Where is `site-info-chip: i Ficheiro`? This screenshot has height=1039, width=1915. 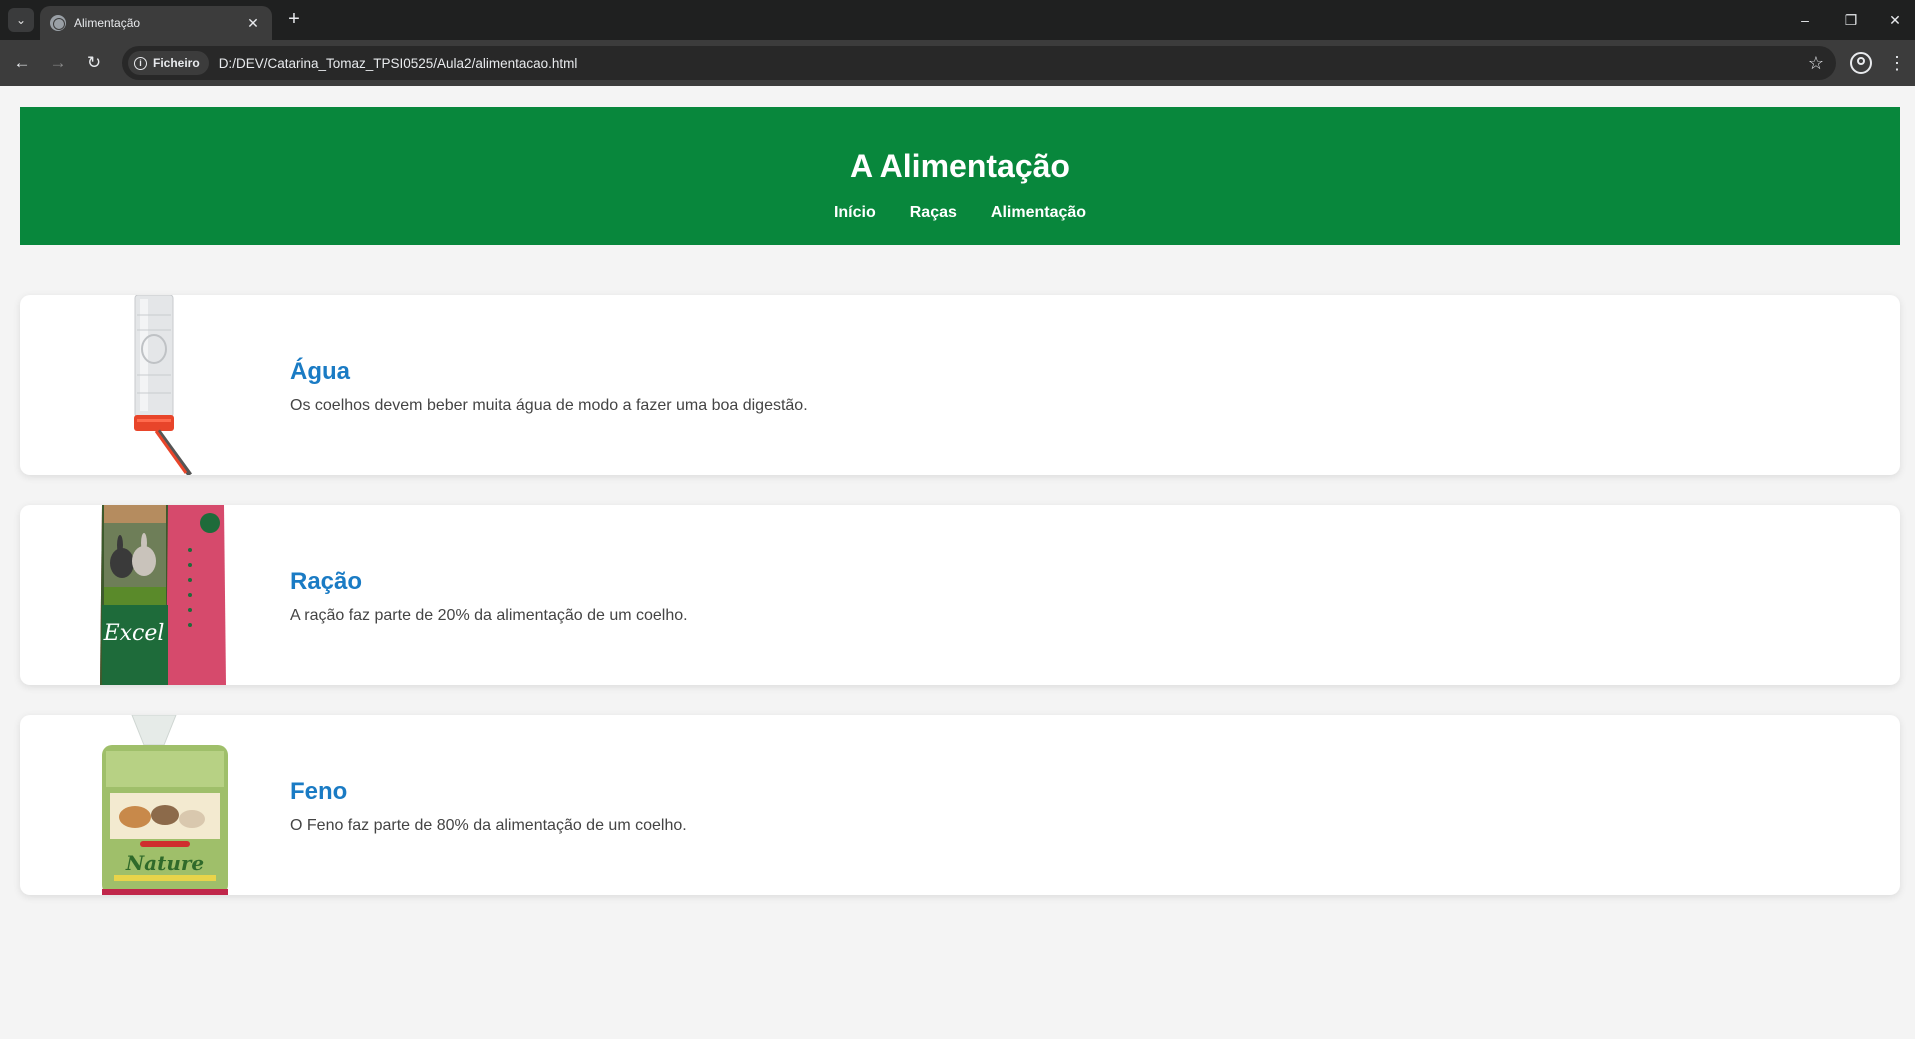 site-info-chip: i Ficheiro is located at coordinates (168, 63).